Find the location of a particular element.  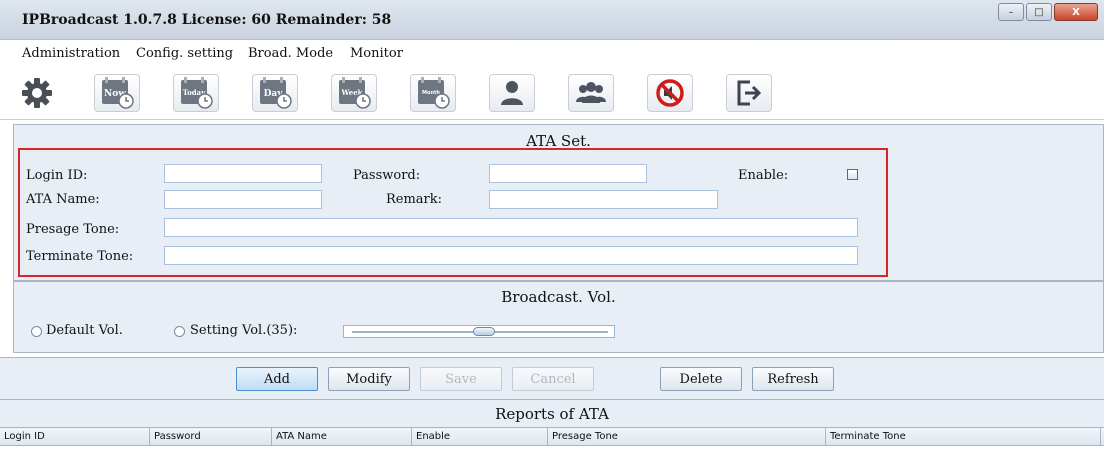

calendar-today-icon: Today is located at coordinates (197, 93).